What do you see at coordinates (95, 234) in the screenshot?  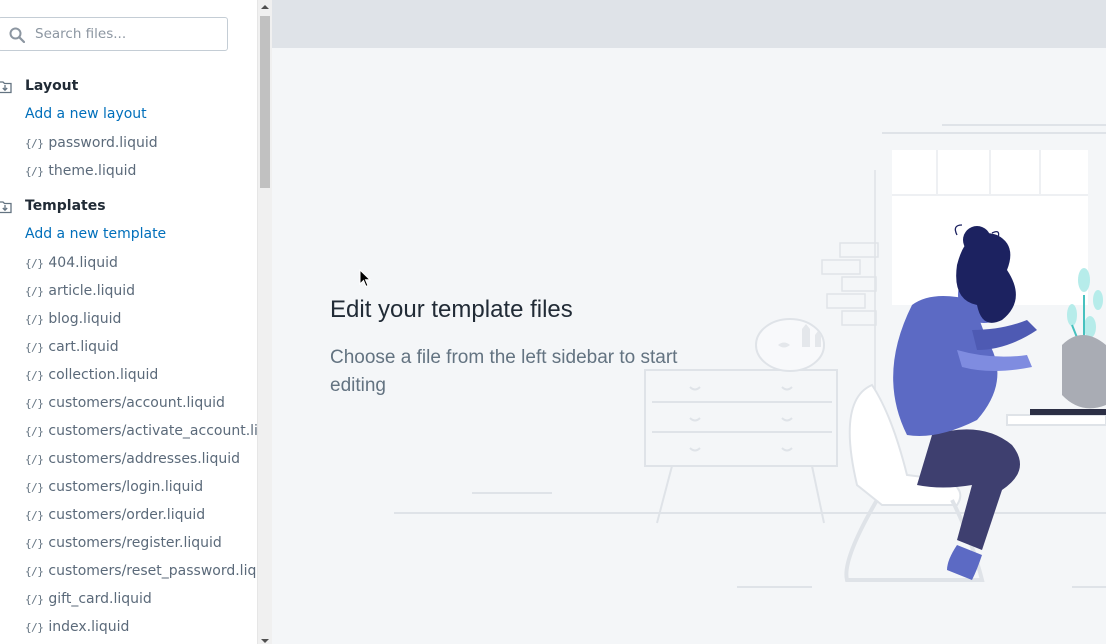 I see `add-template-link: Add a new template` at bounding box center [95, 234].